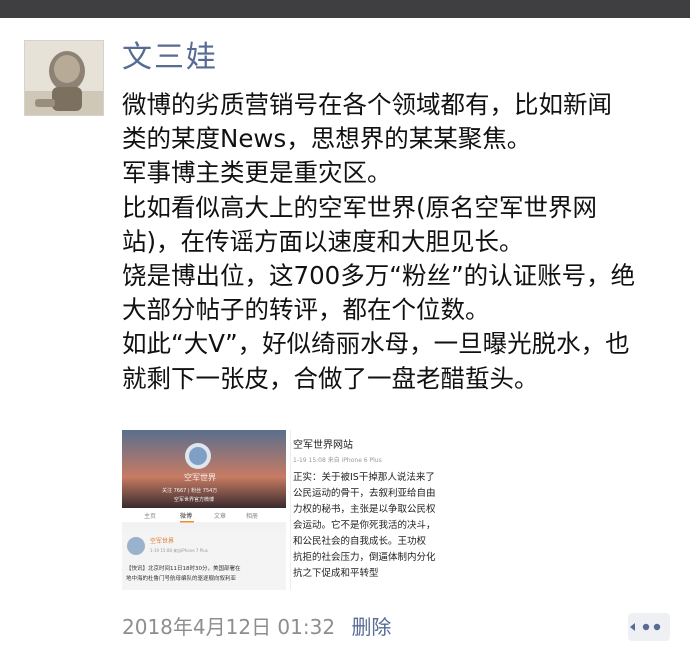 The image size is (690, 670). What do you see at coordinates (330, 378) in the screenshot?
I see `content-line: 就剩下一张皮，合做了一盘老醋蜇头。` at bounding box center [330, 378].